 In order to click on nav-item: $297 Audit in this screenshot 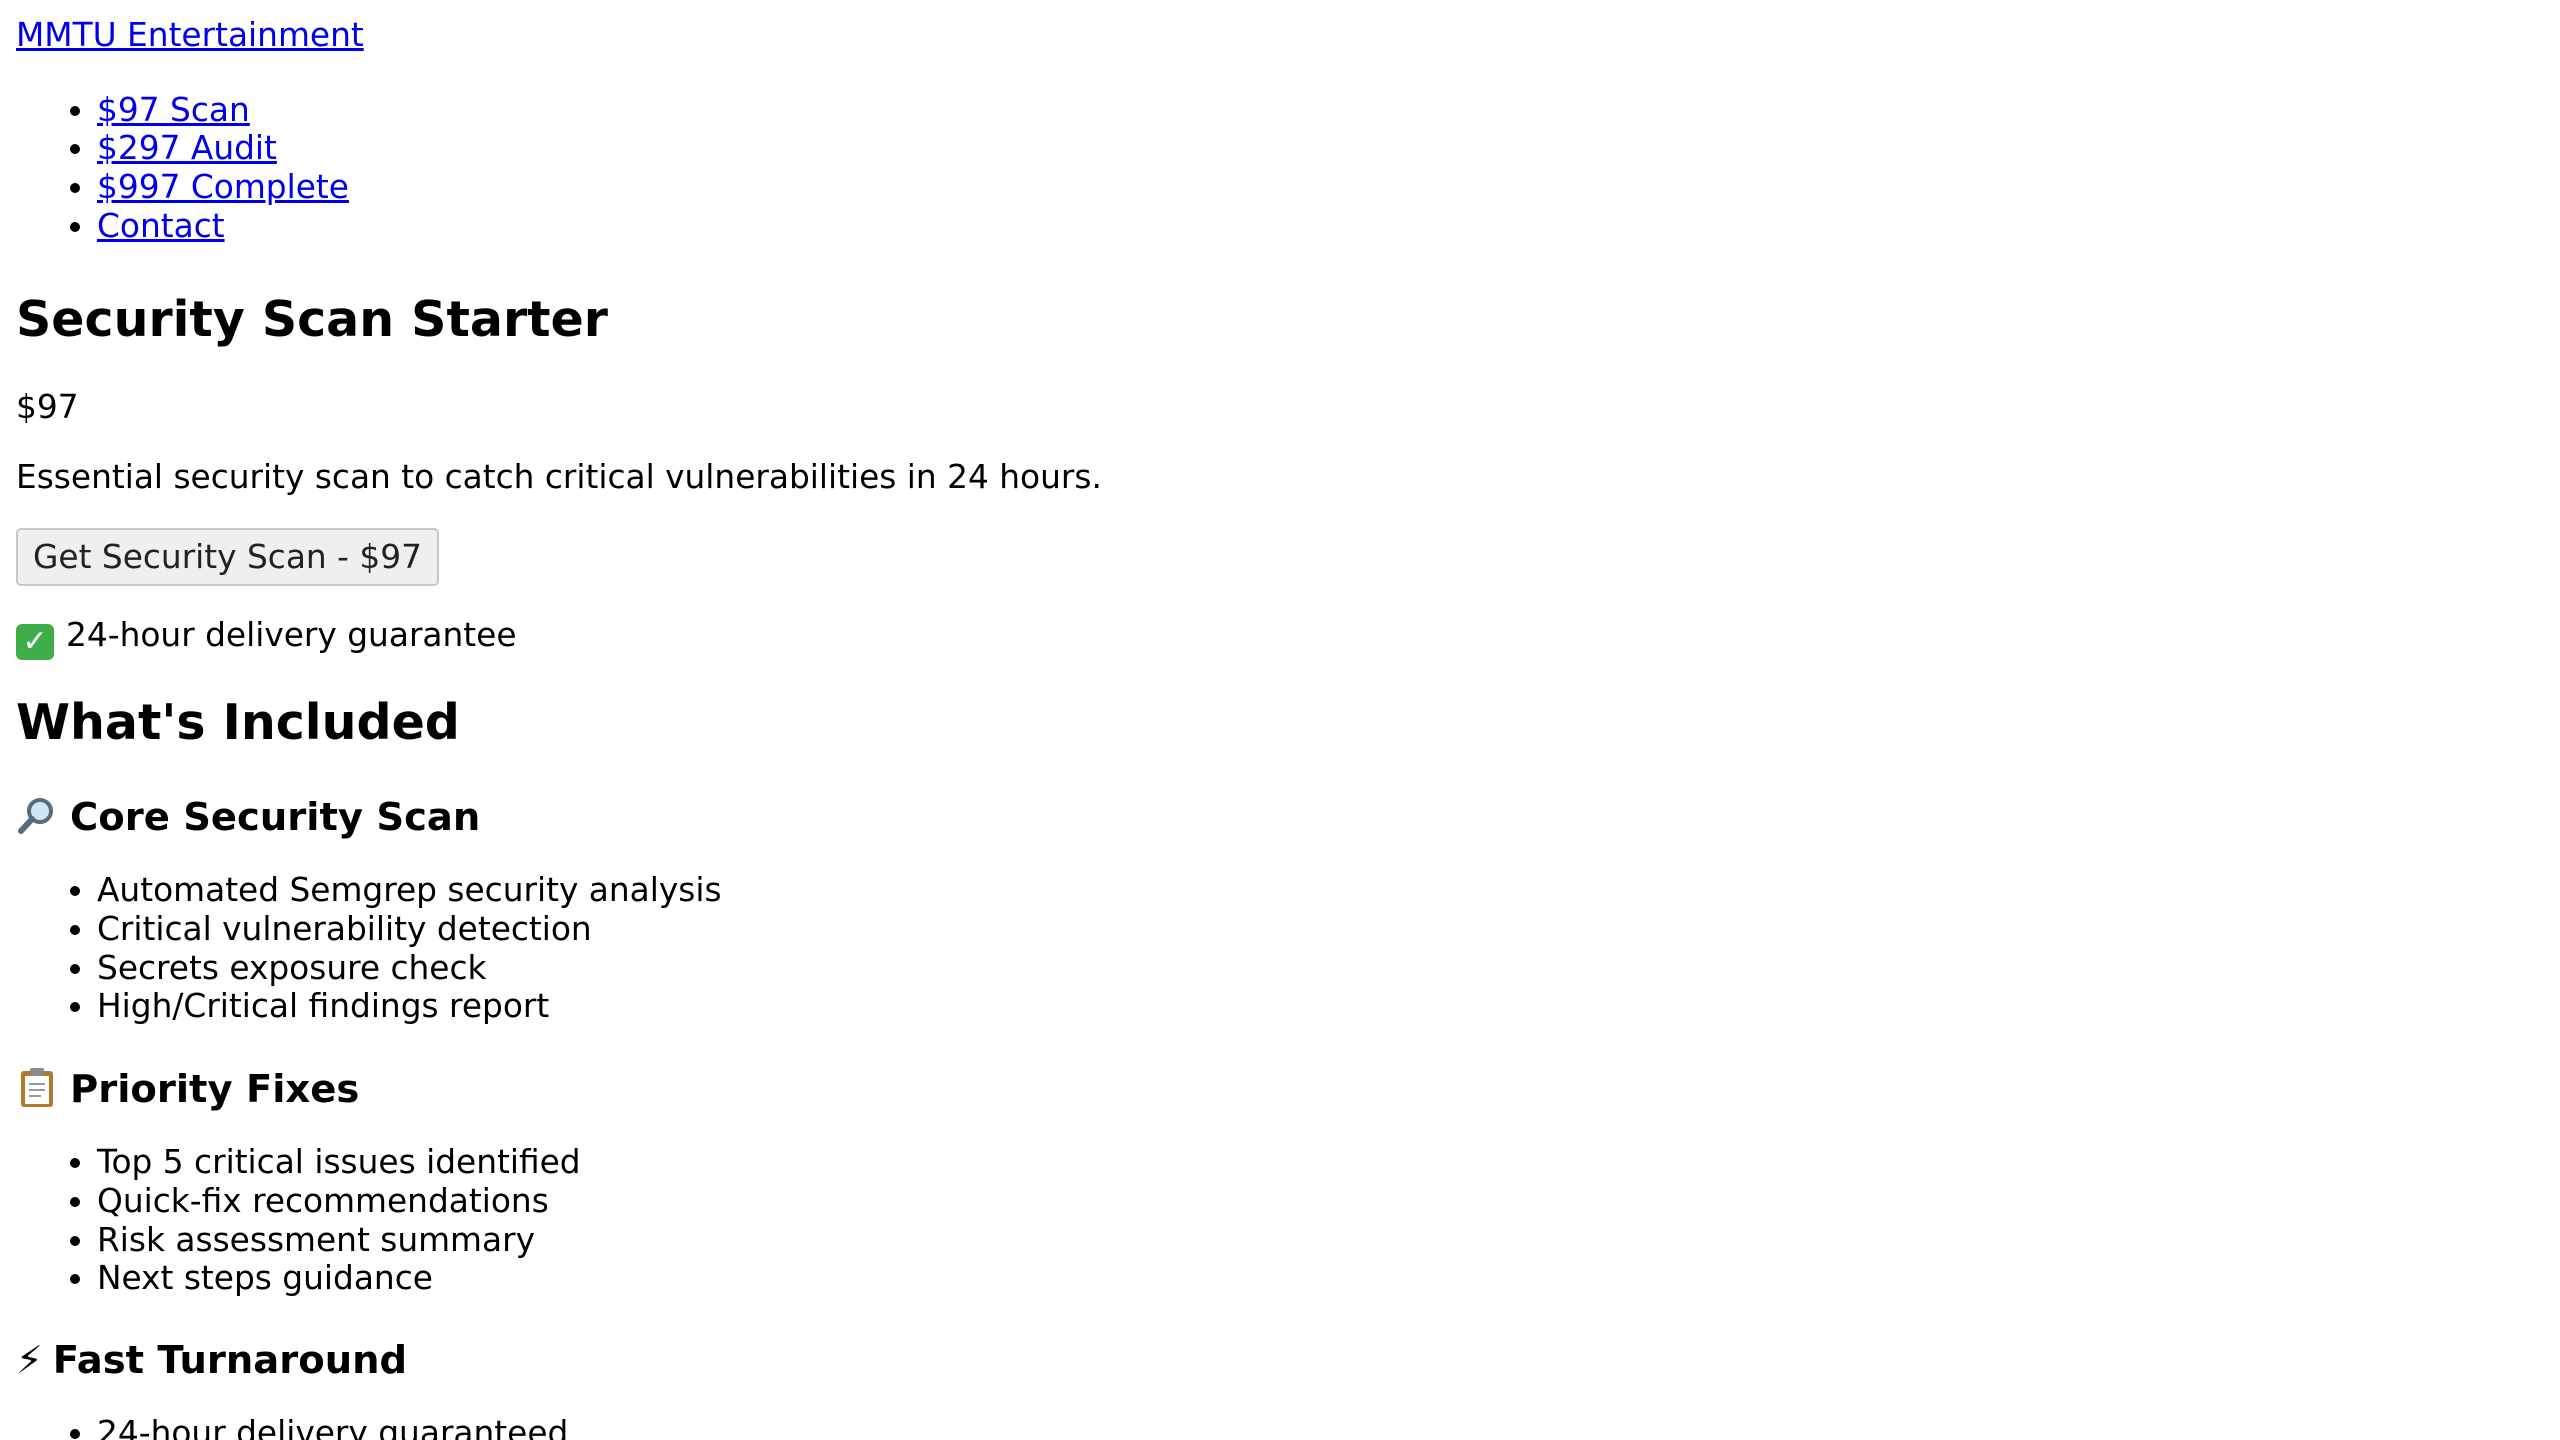, I will do `click(1320, 148)`.